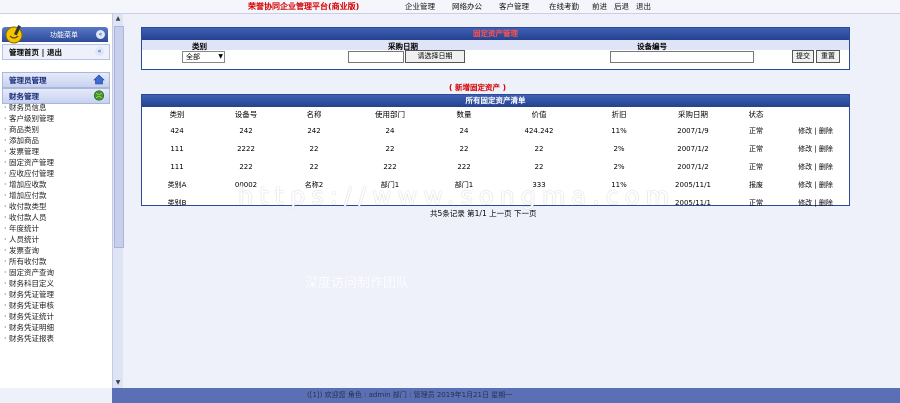 This screenshot has width=900, height=403. Describe the element at coordinates (54, 239) in the screenshot. I see `menu-item: 人员统计` at that location.